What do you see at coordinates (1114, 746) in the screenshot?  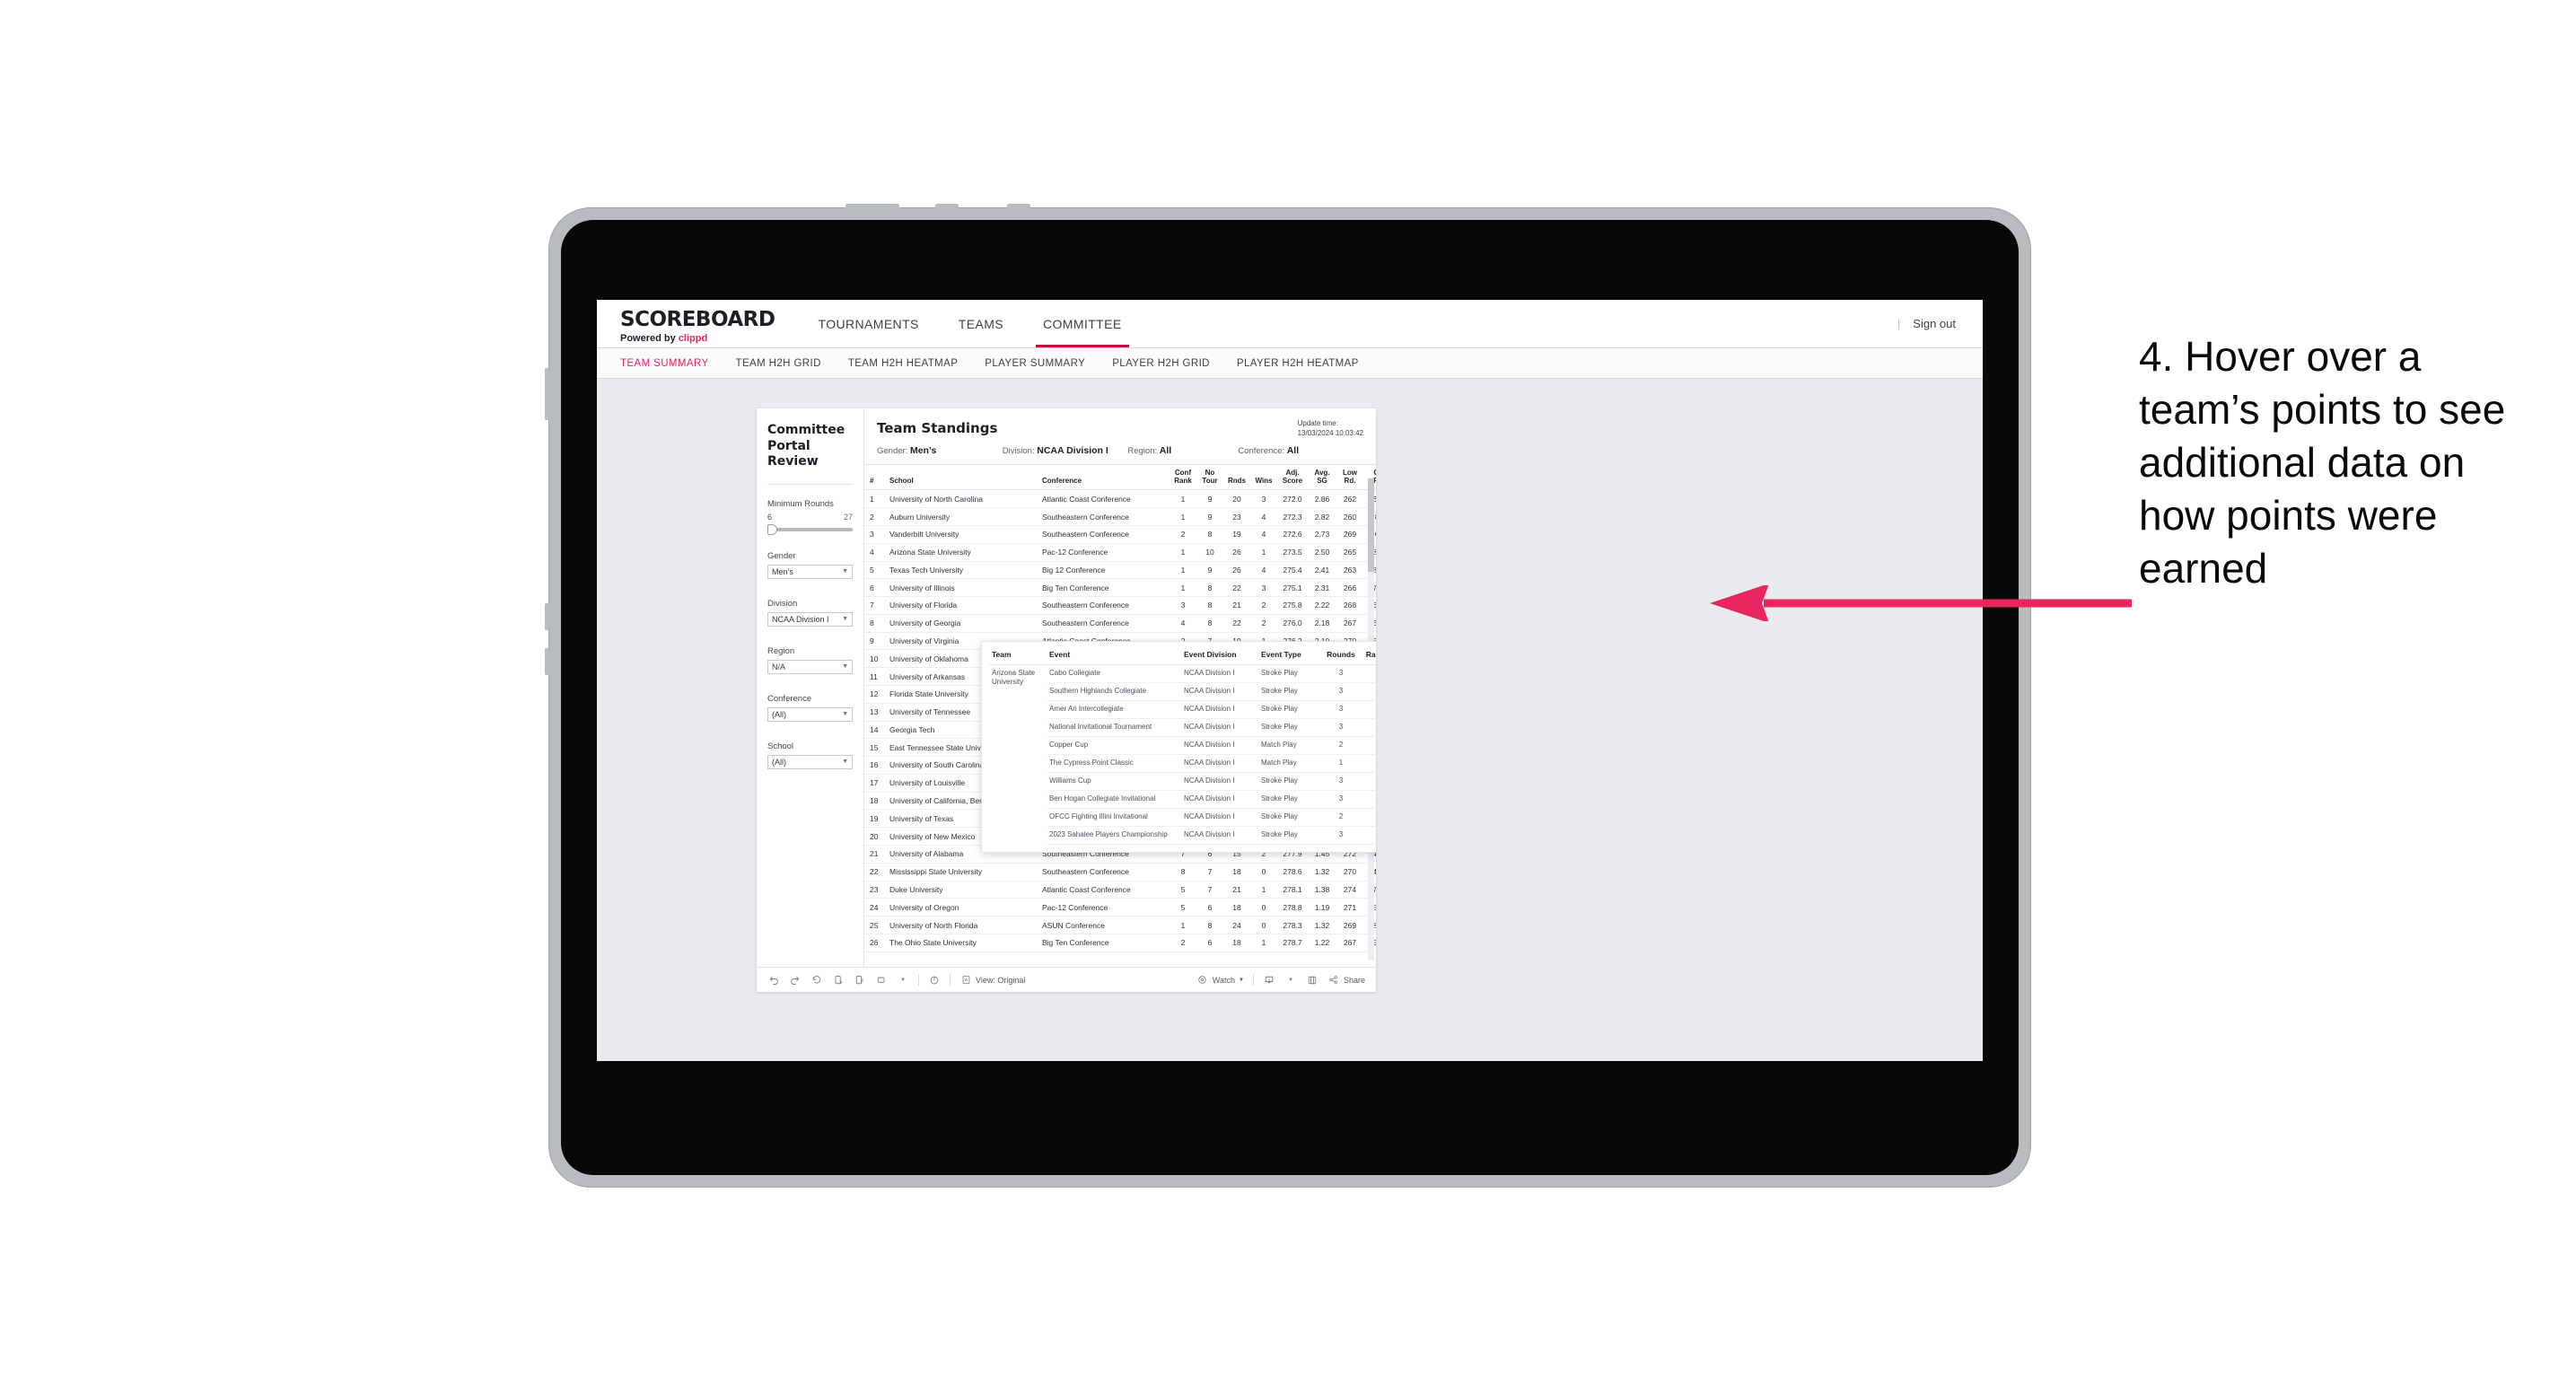 I see `tooltip-event-cell: Copper Cup` at bounding box center [1114, 746].